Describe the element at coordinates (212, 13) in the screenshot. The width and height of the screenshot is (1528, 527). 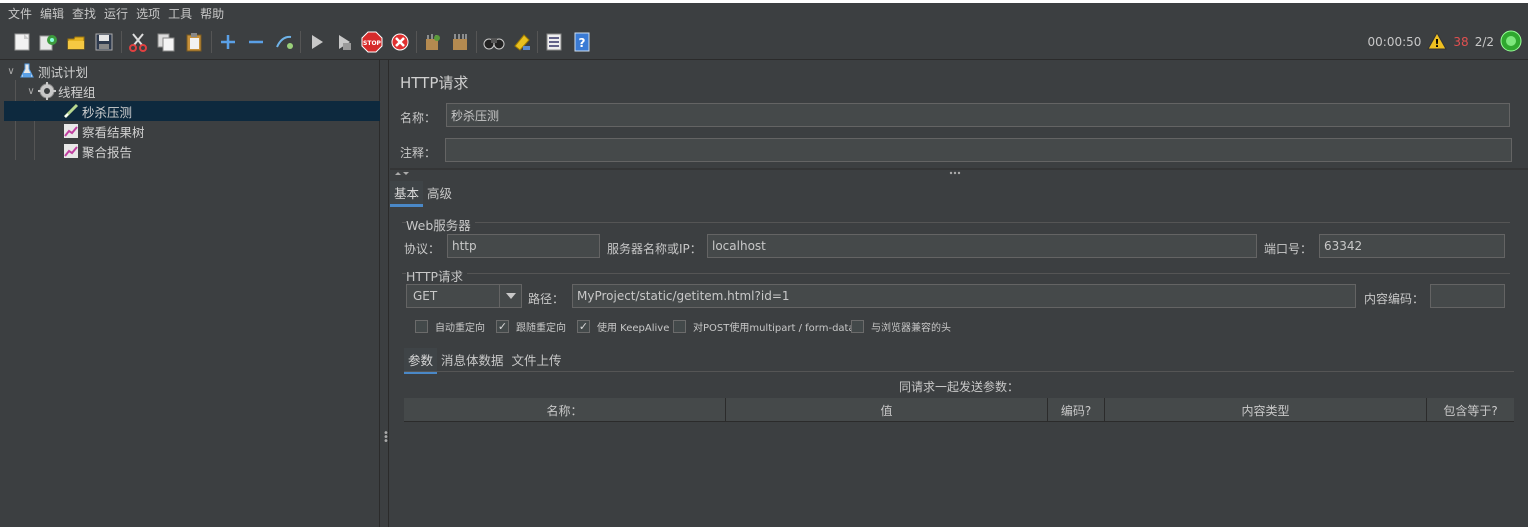
I see `menu-help: 帮助` at that location.